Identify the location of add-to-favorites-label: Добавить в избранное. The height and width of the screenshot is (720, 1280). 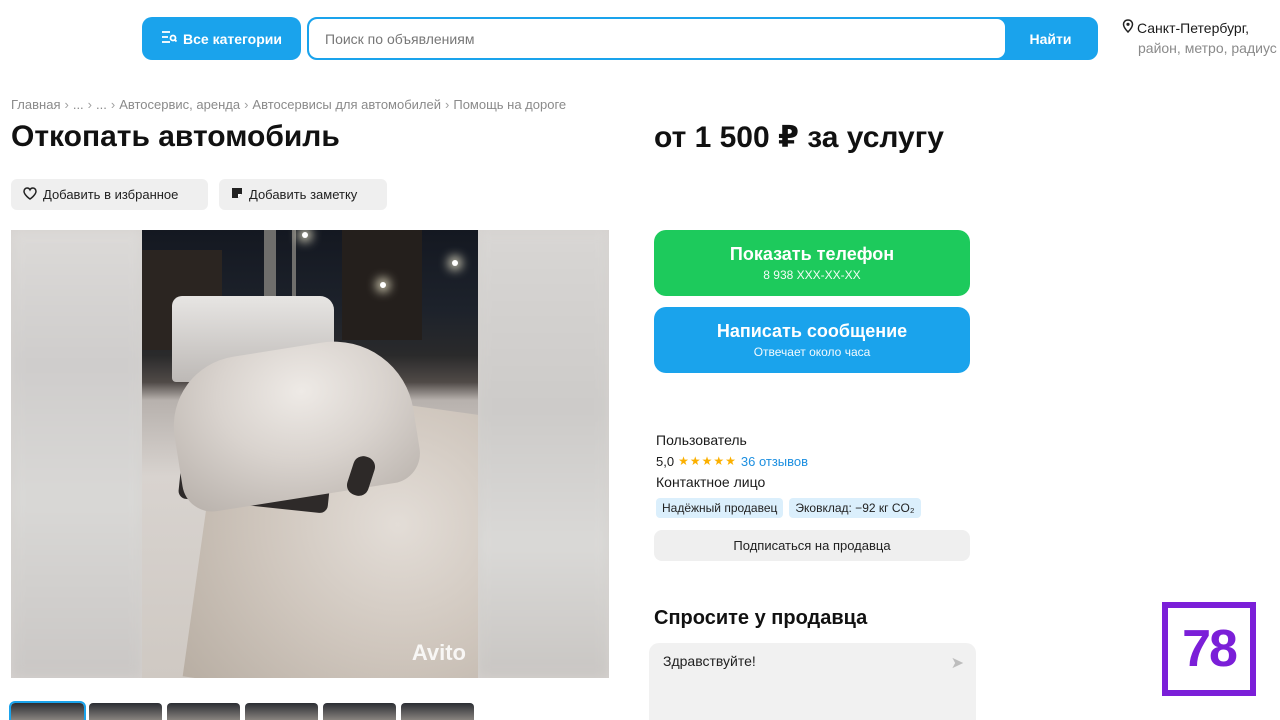
(111, 194).